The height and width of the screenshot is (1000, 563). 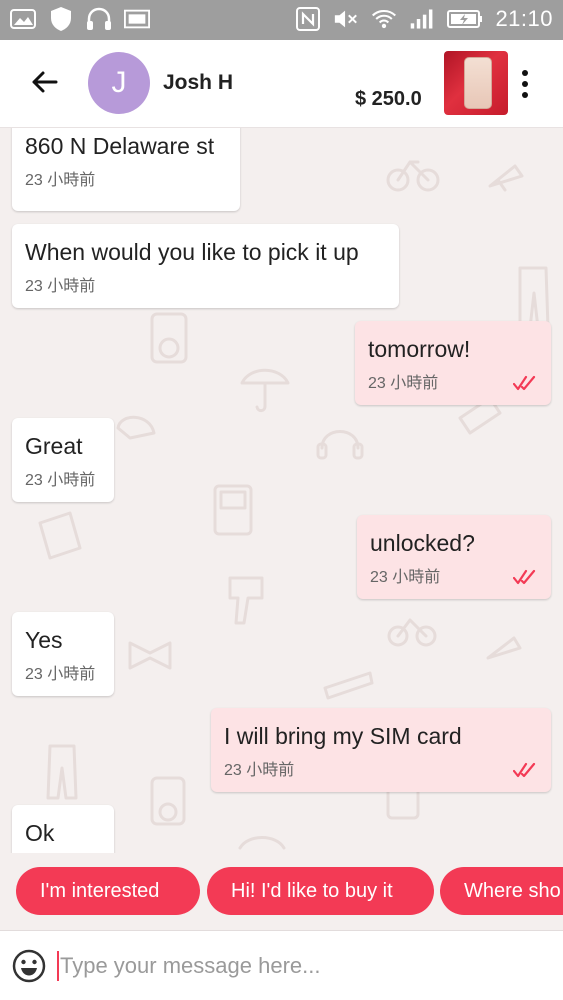 I want to click on message-text: Ok, so click(x=40, y=833).